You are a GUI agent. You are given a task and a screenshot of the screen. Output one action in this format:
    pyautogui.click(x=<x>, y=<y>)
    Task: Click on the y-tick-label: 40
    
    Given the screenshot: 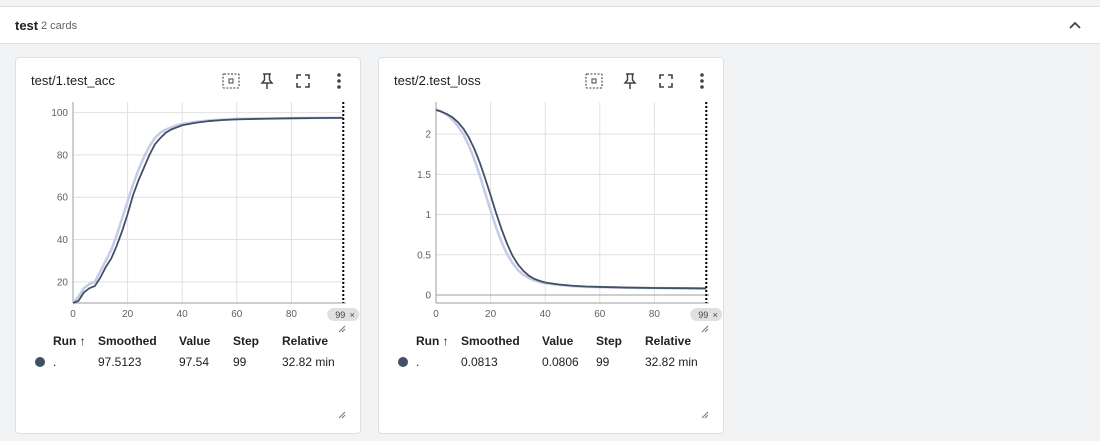 What is the action you would take?
    pyautogui.click(x=63, y=240)
    